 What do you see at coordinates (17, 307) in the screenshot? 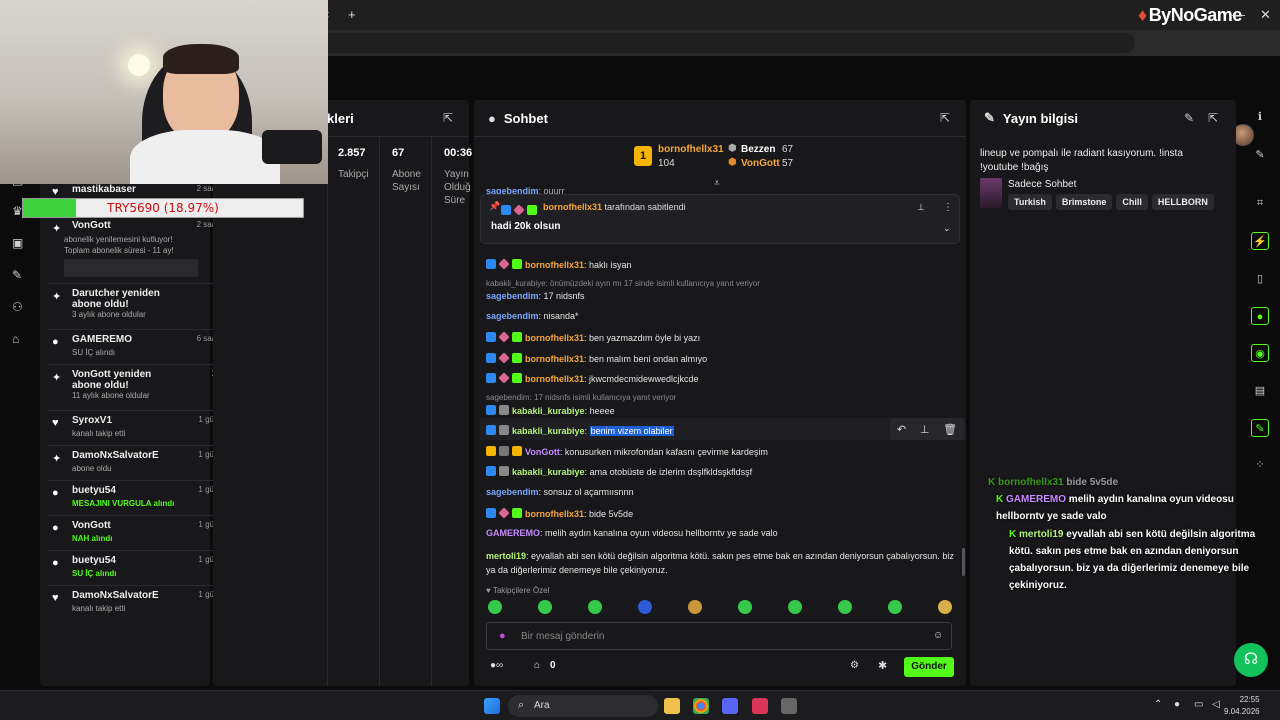
I see `users-icon: ⚇` at bounding box center [17, 307].